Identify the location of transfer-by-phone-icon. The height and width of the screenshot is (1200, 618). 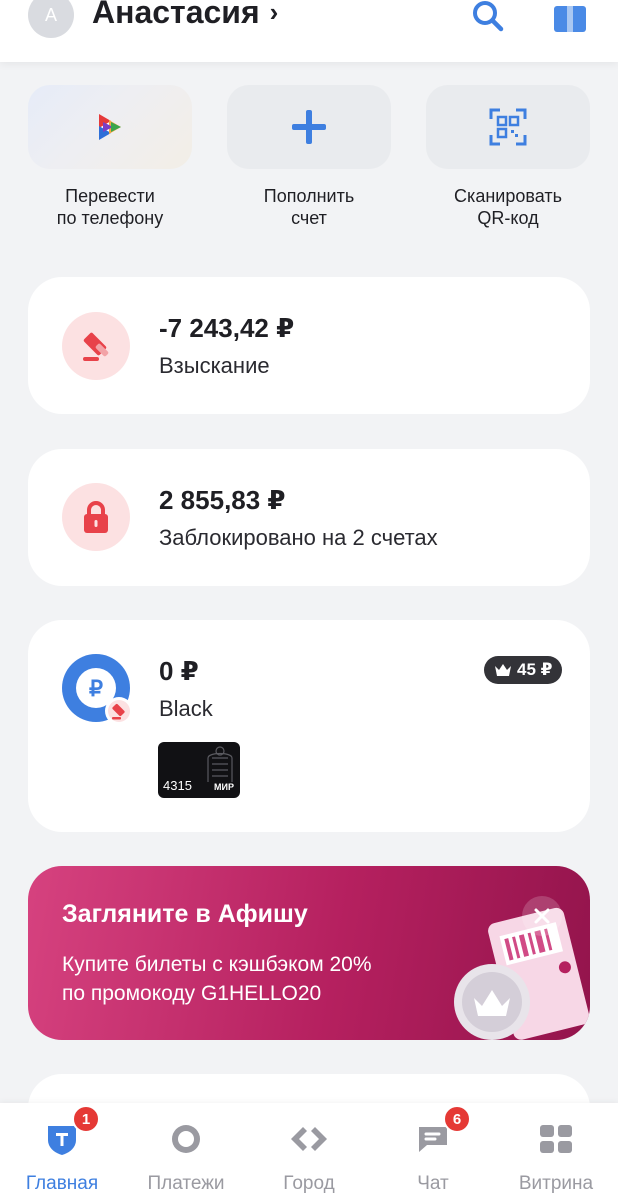
(110, 127).